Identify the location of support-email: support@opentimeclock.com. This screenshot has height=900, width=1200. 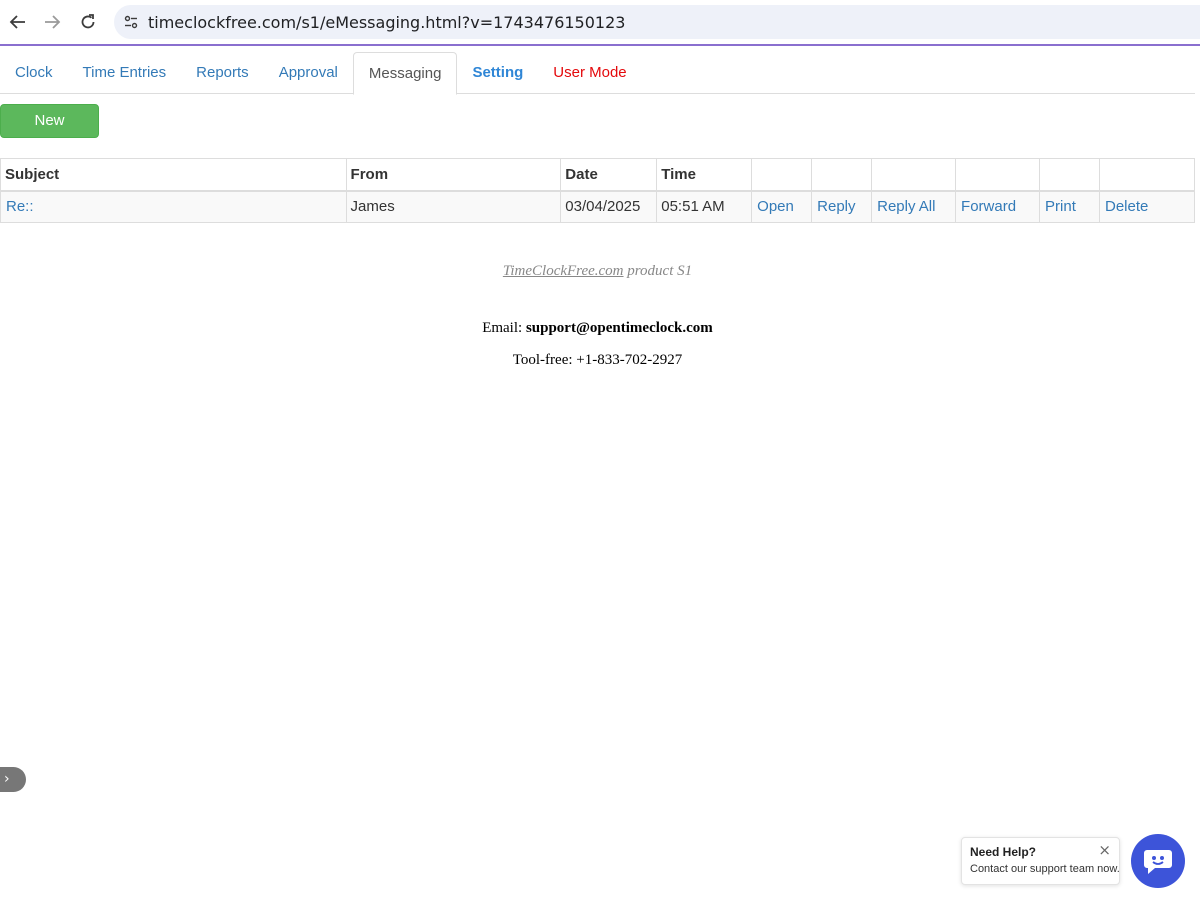
(619, 328).